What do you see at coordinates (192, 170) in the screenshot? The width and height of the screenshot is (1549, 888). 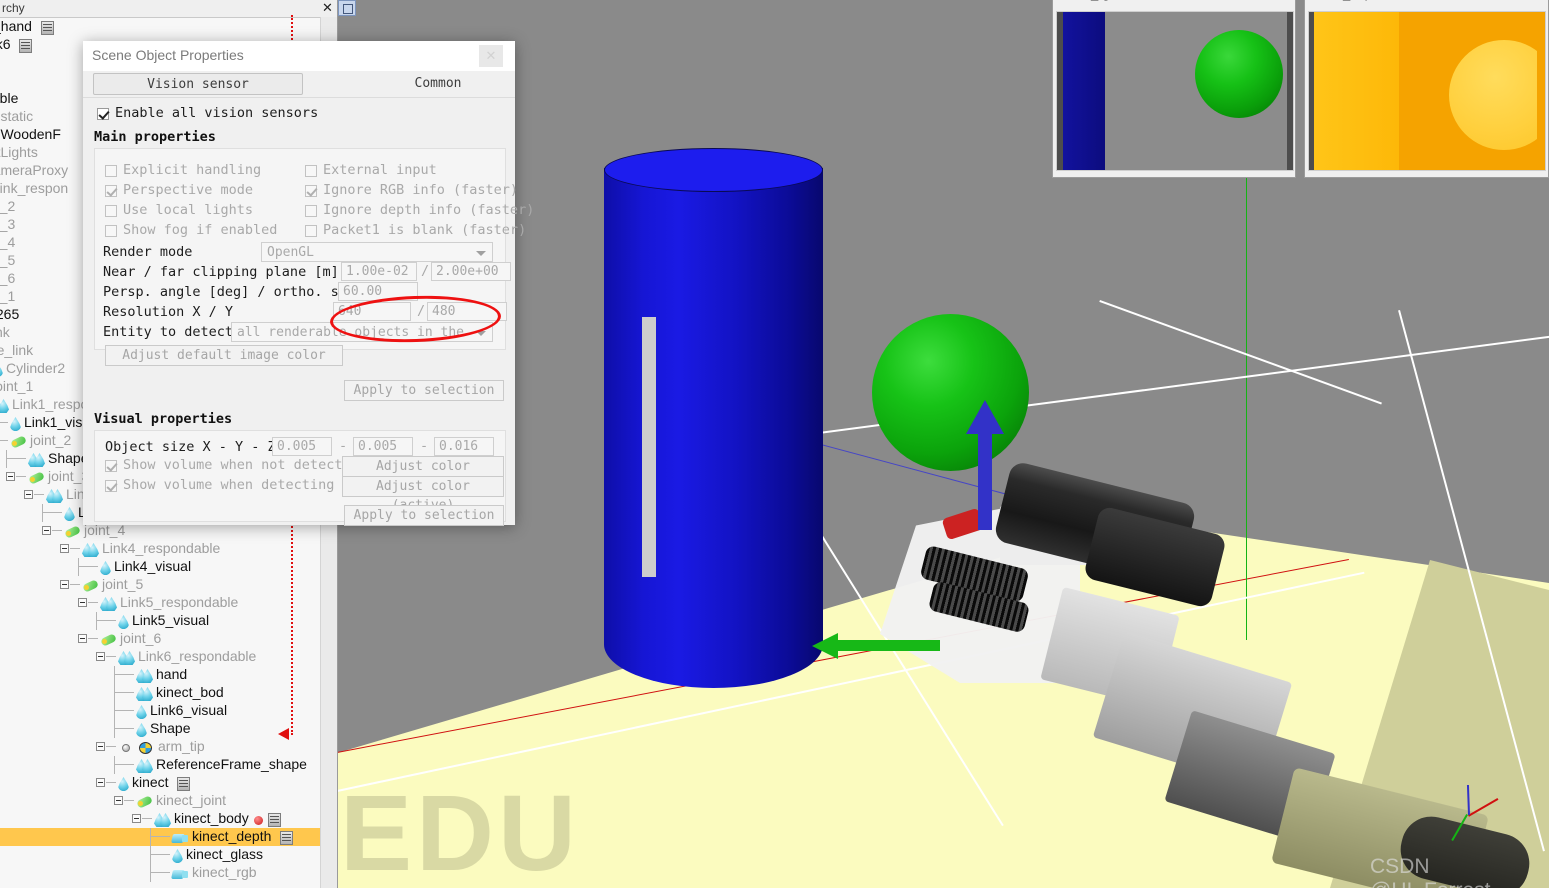 I see `explicit-handling-label: Explicit handling` at bounding box center [192, 170].